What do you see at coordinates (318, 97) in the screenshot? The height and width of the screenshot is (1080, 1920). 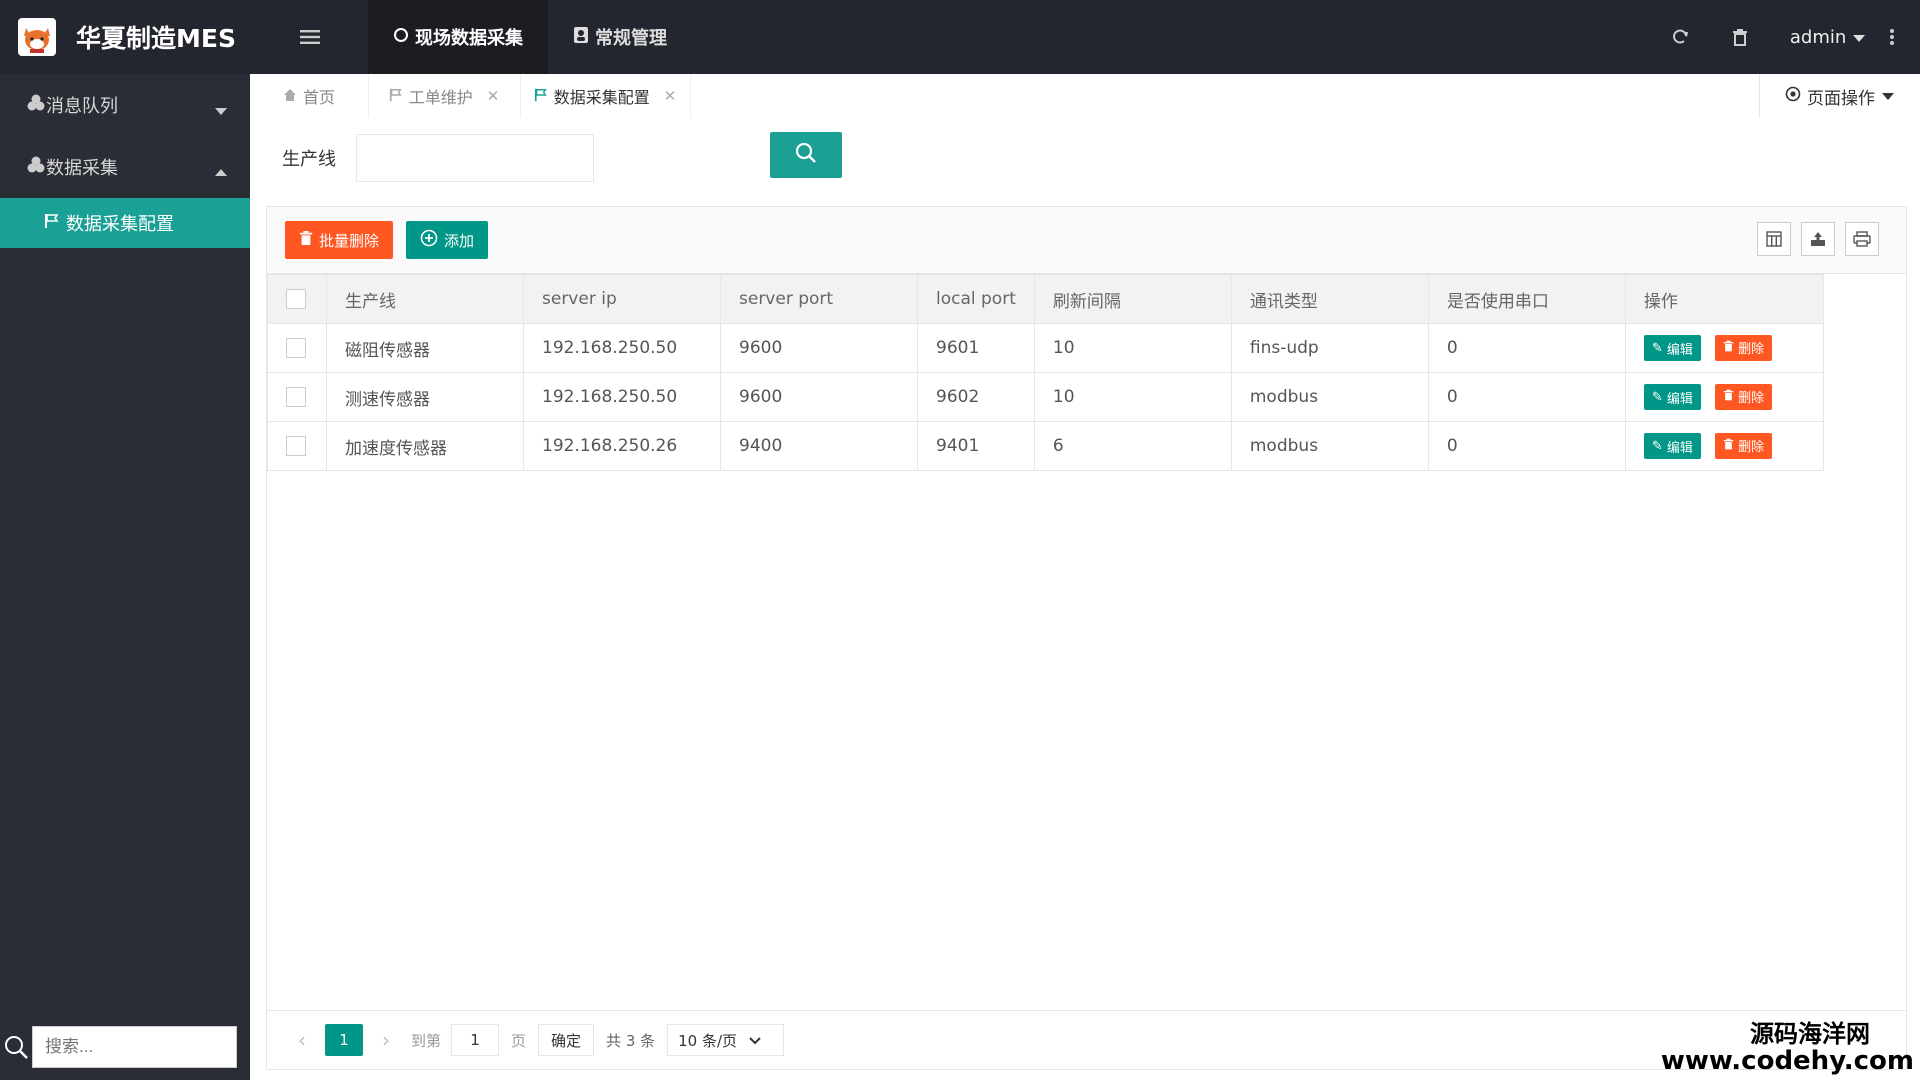 I see `tab-label: 首页` at bounding box center [318, 97].